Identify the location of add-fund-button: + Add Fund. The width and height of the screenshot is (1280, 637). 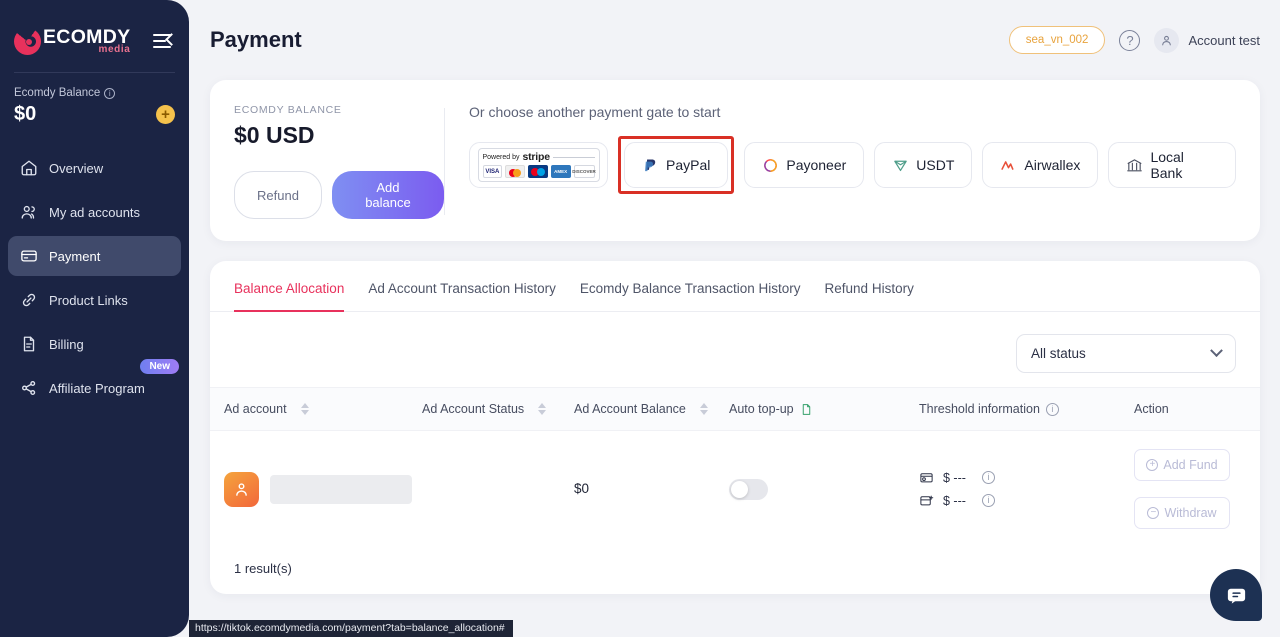
(1182, 465).